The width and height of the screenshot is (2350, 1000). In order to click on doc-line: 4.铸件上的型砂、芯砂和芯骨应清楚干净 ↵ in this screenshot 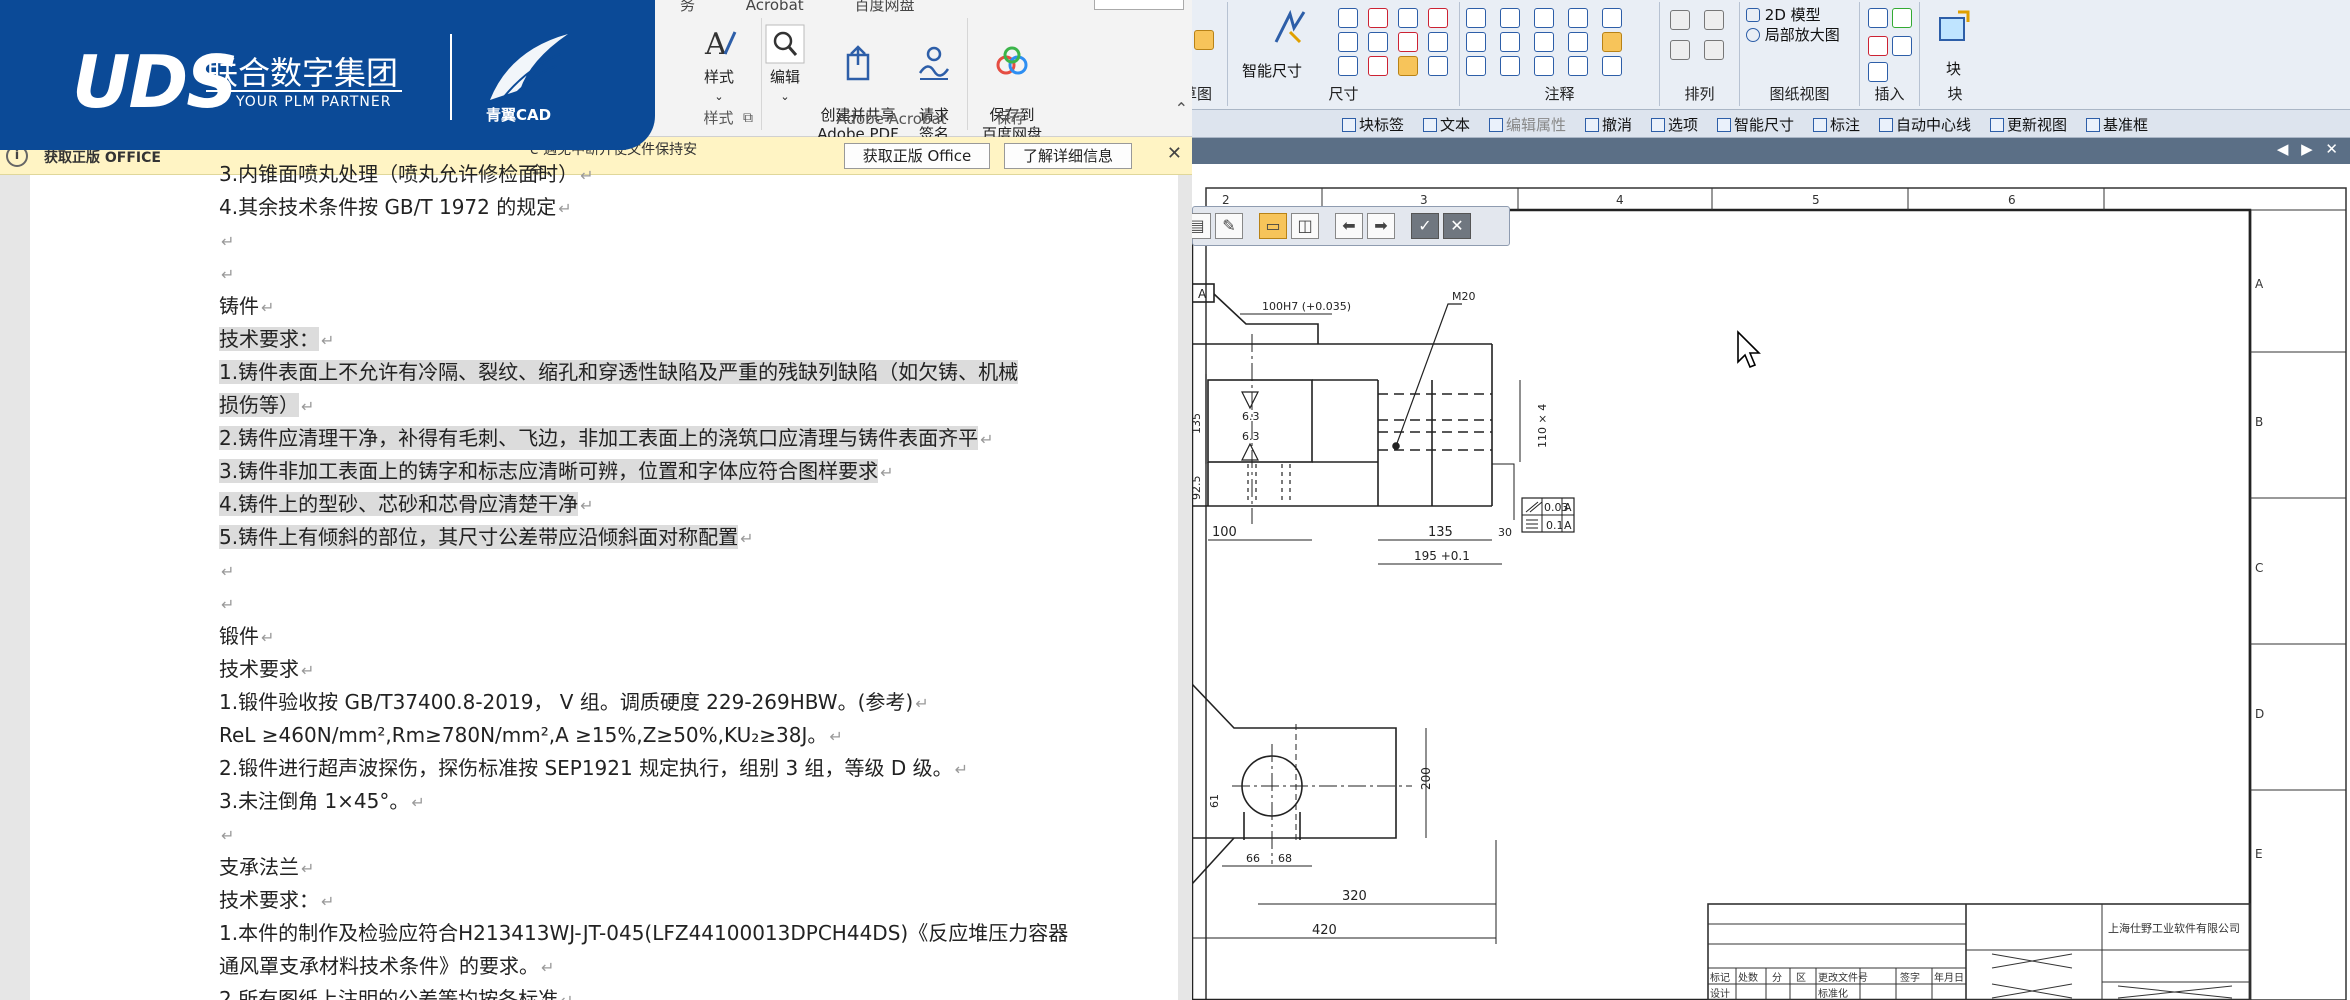, I will do `click(679, 504)`.